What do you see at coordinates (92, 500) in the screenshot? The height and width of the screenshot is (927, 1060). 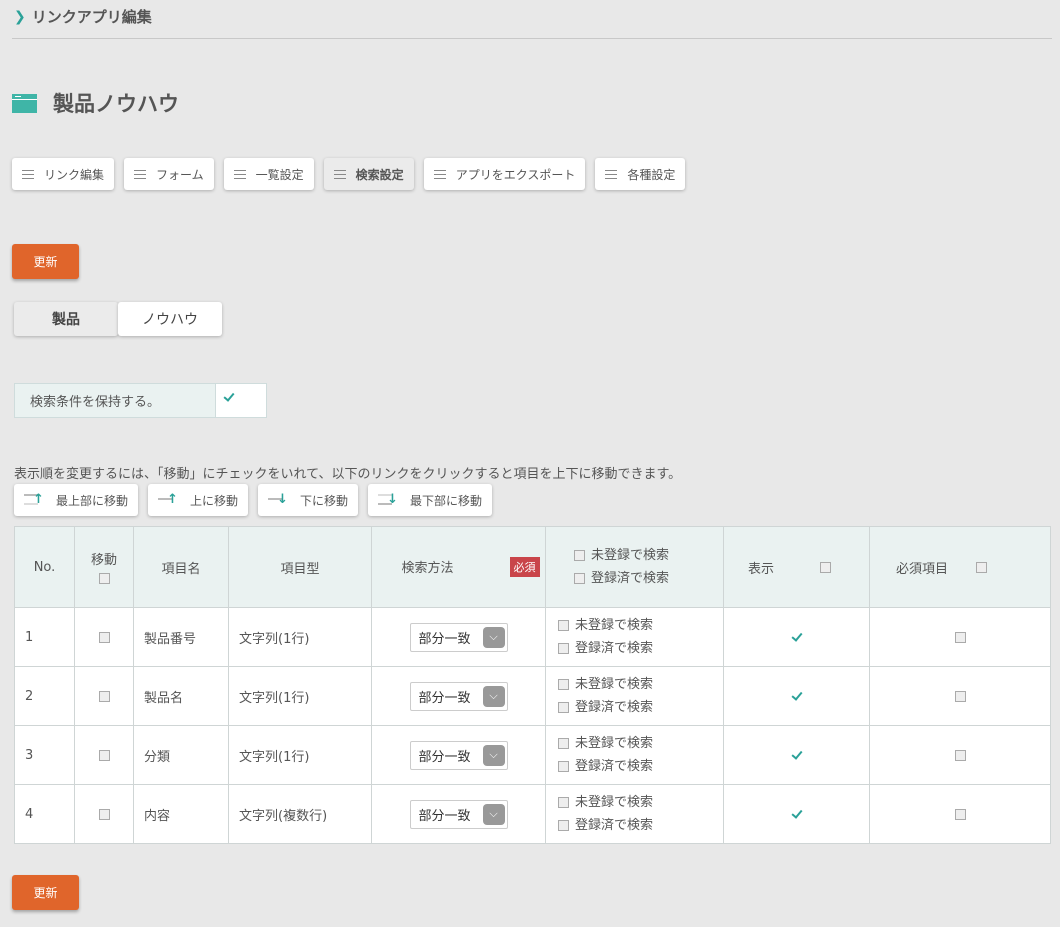 I see `move-button-label: 最上部に移動` at bounding box center [92, 500].